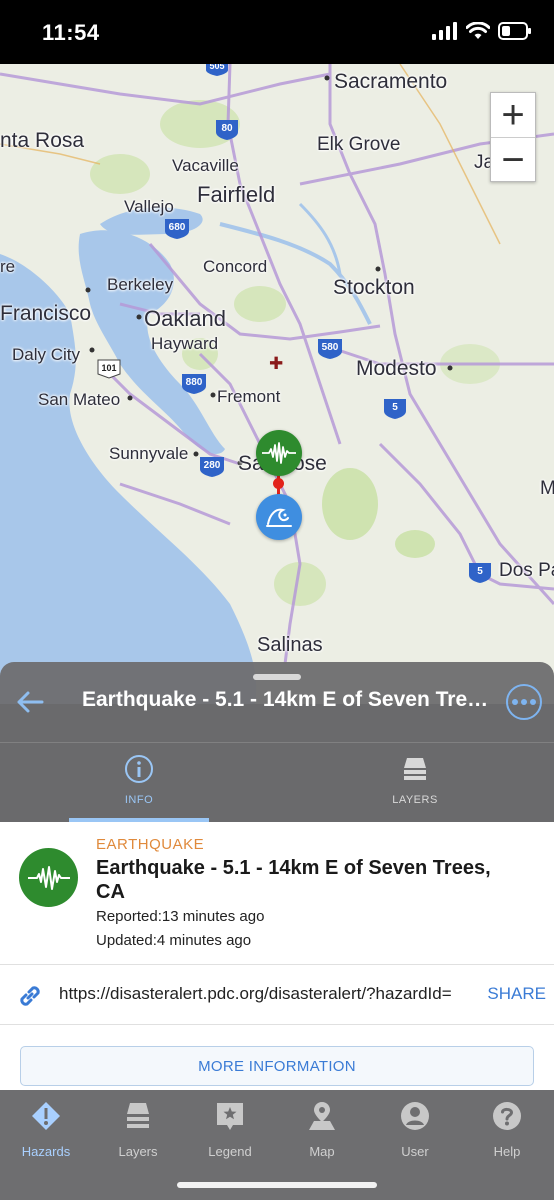  What do you see at coordinates (322, 1151) in the screenshot?
I see `tabbar-label-map: Map` at bounding box center [322, 1151].